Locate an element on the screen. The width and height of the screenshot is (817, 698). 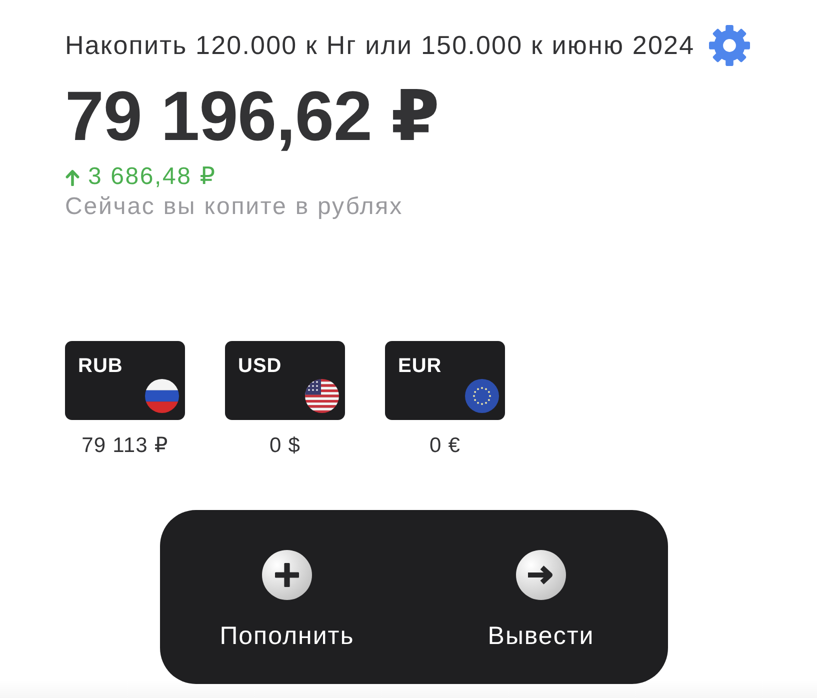
currency-amount: 79 113 ₽ is located at coordinates (125, 446).